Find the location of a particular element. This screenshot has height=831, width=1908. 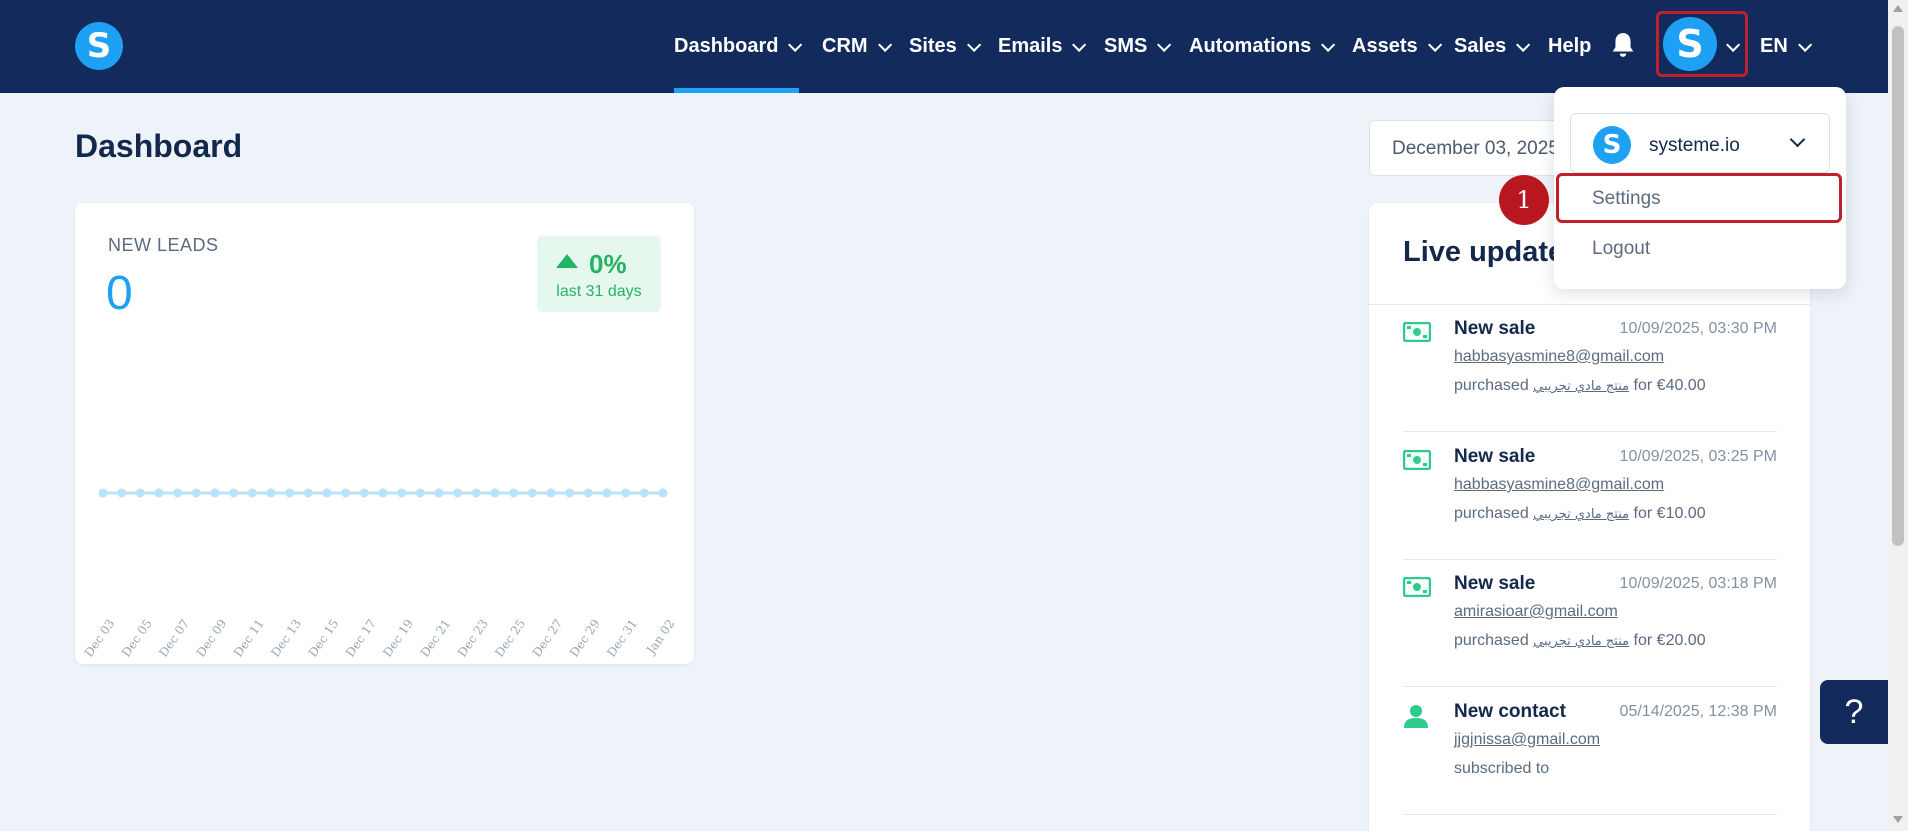

nav-item-sales: Sales is located at coordinates (1492, 46).